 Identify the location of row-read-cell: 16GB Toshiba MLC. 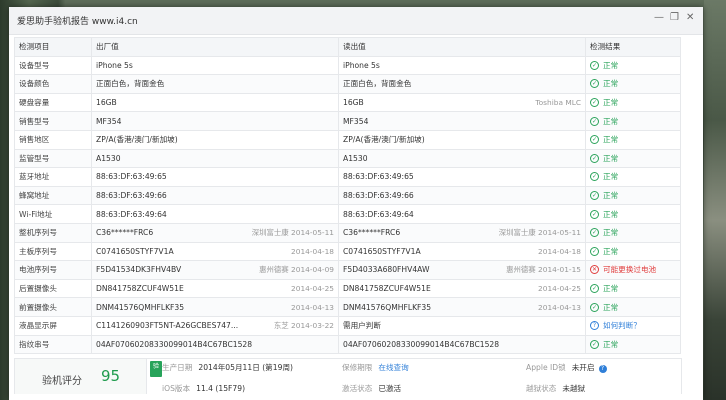
(462, 102).